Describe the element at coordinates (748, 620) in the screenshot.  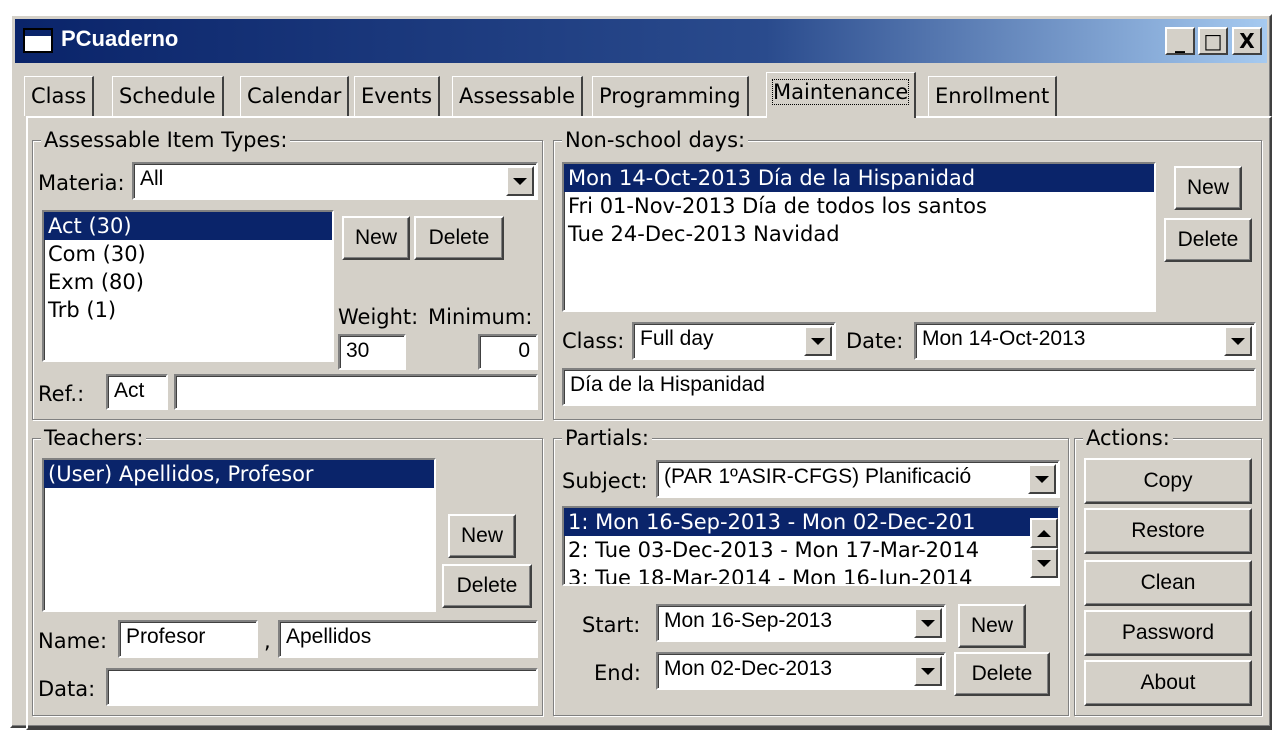
I see `start-date-value: Mon 16-Sep-2013` at that location.